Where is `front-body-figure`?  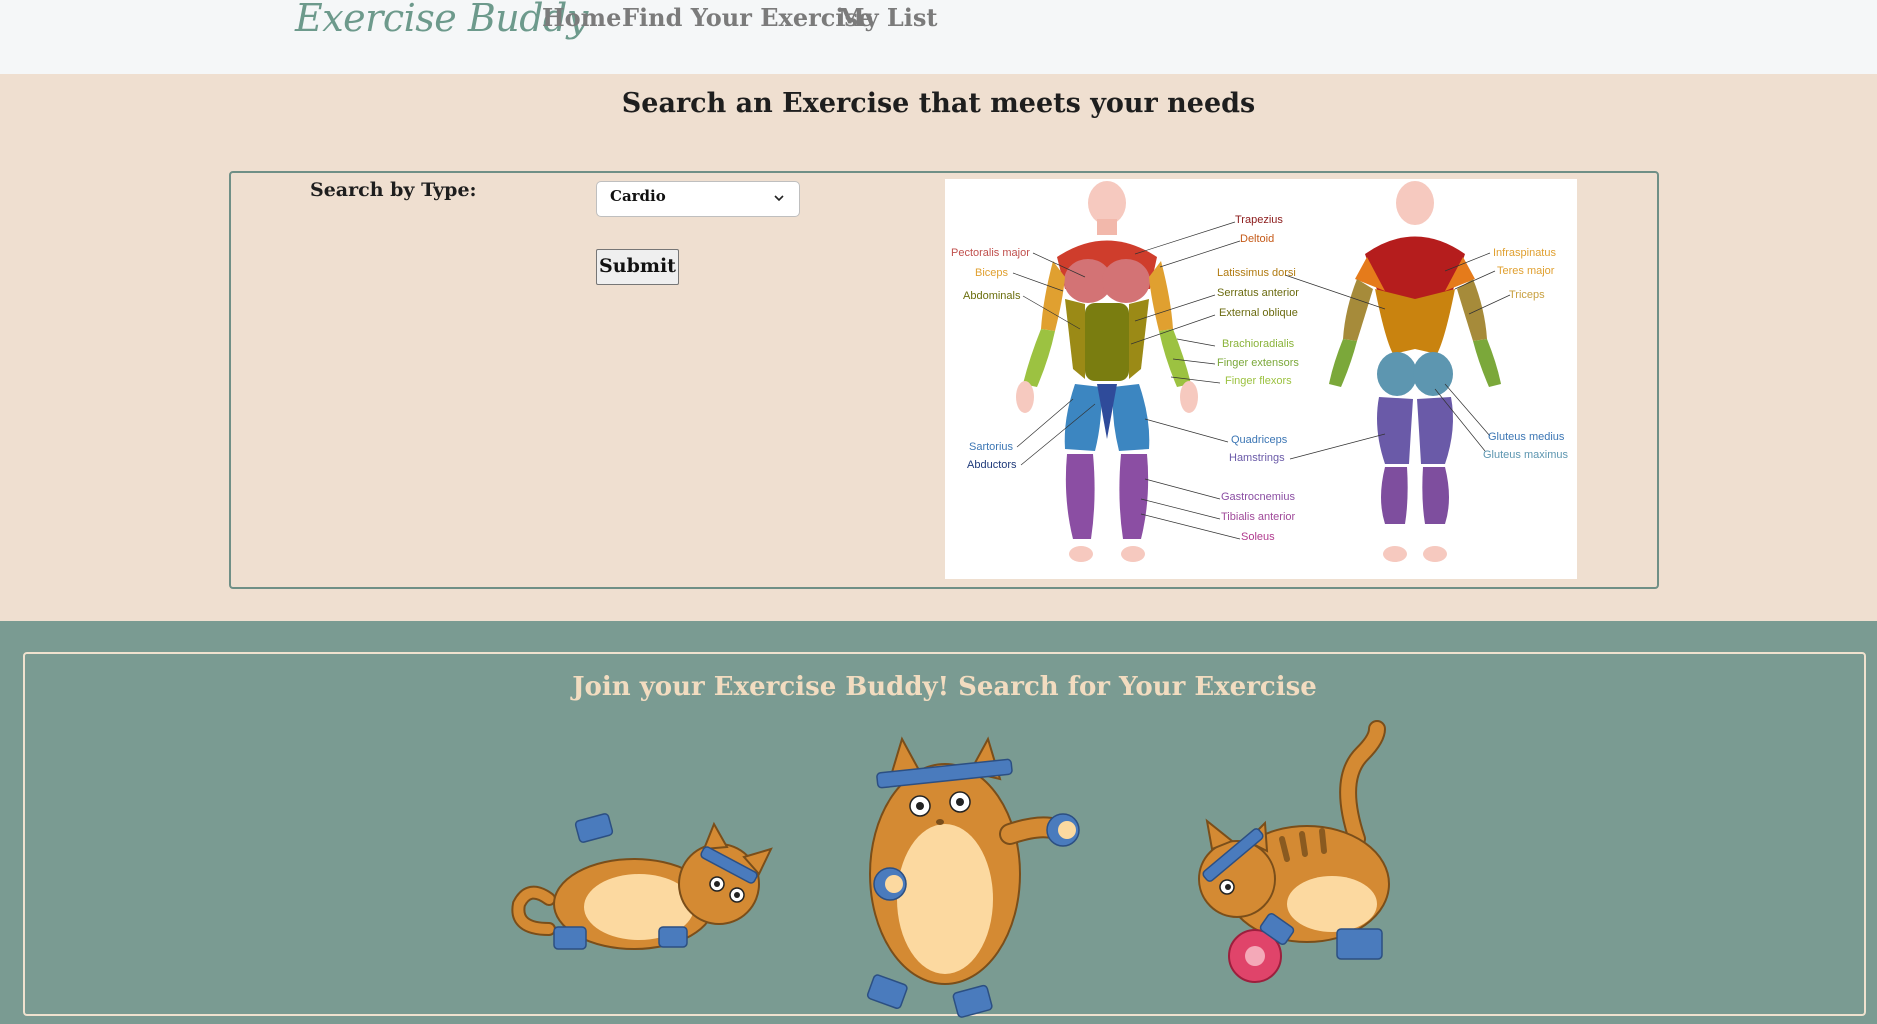
front-body-figure is located at coordinates (1107, 371).